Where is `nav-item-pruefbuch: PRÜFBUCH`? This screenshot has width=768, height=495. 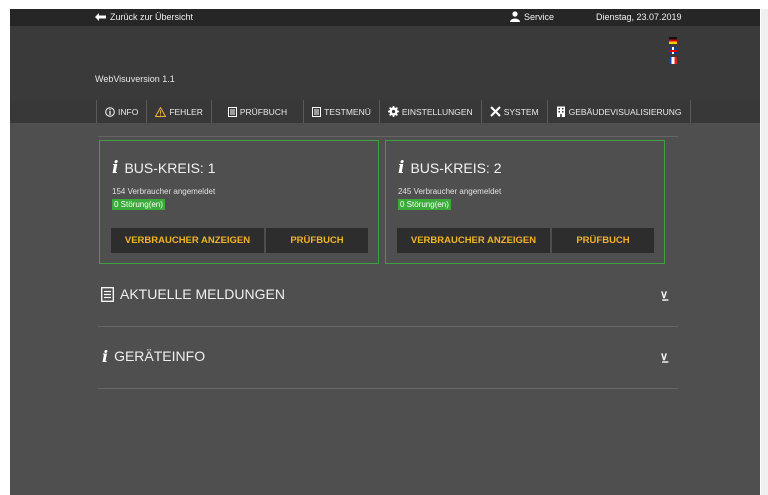 nav-item-pruefbuch: PRÜFBUCH is located at coordinates (258, 111).